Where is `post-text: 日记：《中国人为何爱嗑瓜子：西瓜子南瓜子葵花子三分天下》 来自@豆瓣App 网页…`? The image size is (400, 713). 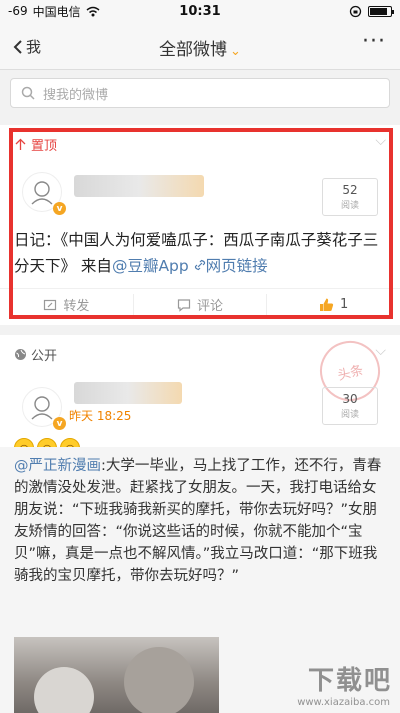 post-text: 日记：《中国人为何爱嗑瓜子：西瓜子南瓜子葵花子三分天下》 来自@豆瓣App 网页… is located at coordinates (199, 253).